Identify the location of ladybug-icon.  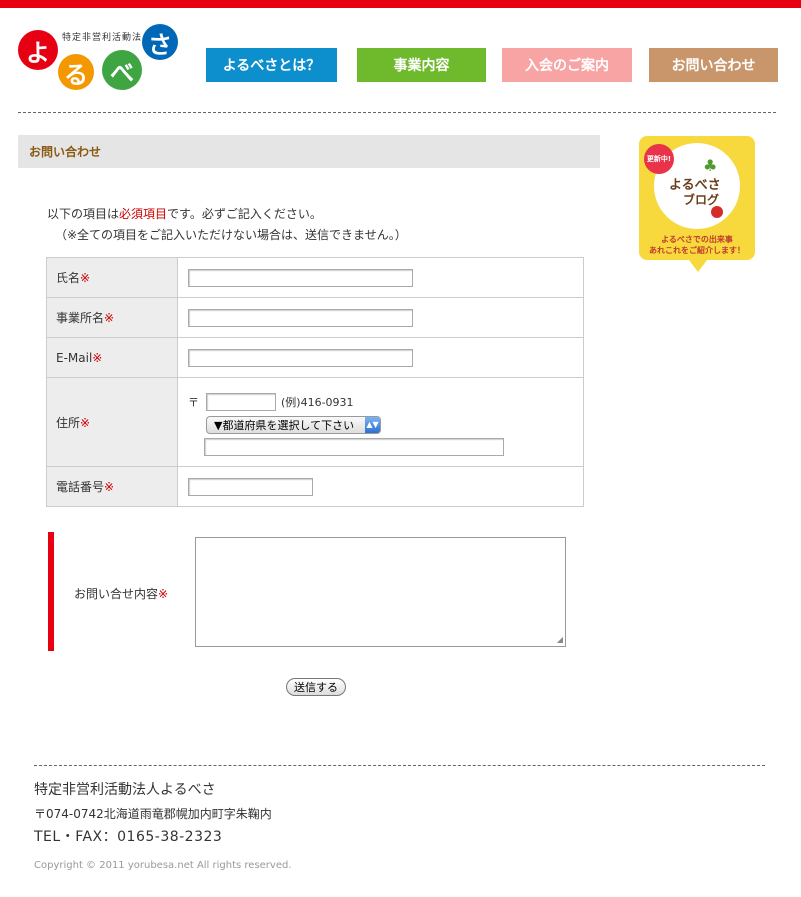
(717, 212).